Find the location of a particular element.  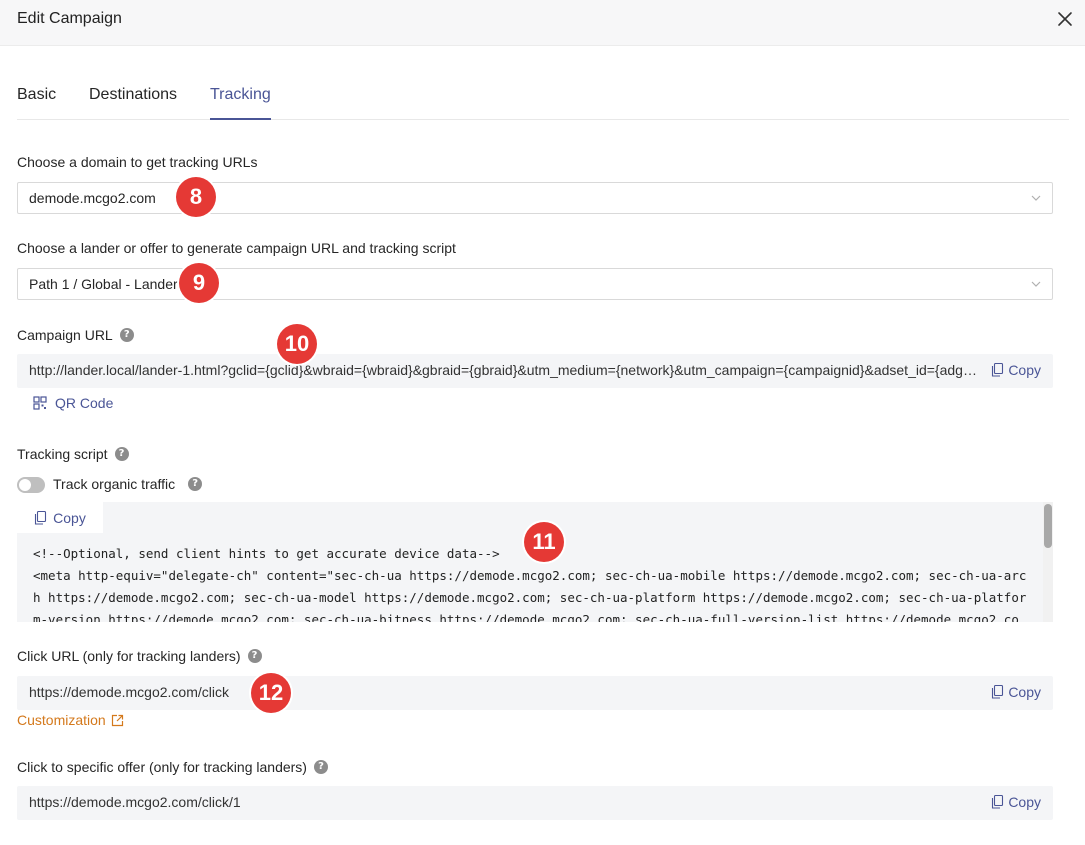

domain-label-text: Choose a domain to get tracking URLs is located at coordinates (137, 162).